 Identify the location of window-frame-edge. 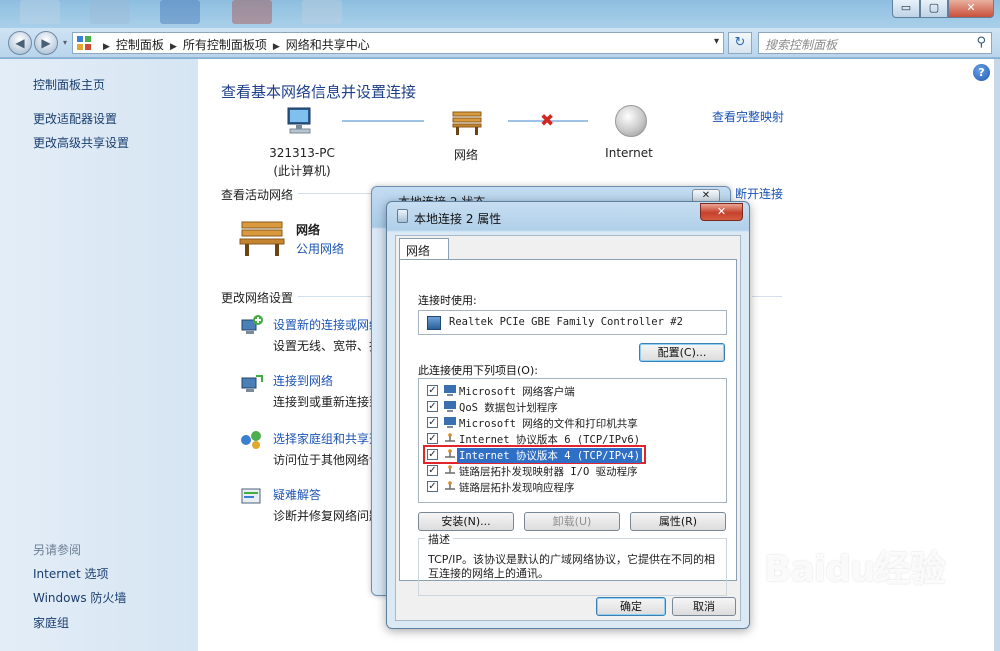
(997, 355).